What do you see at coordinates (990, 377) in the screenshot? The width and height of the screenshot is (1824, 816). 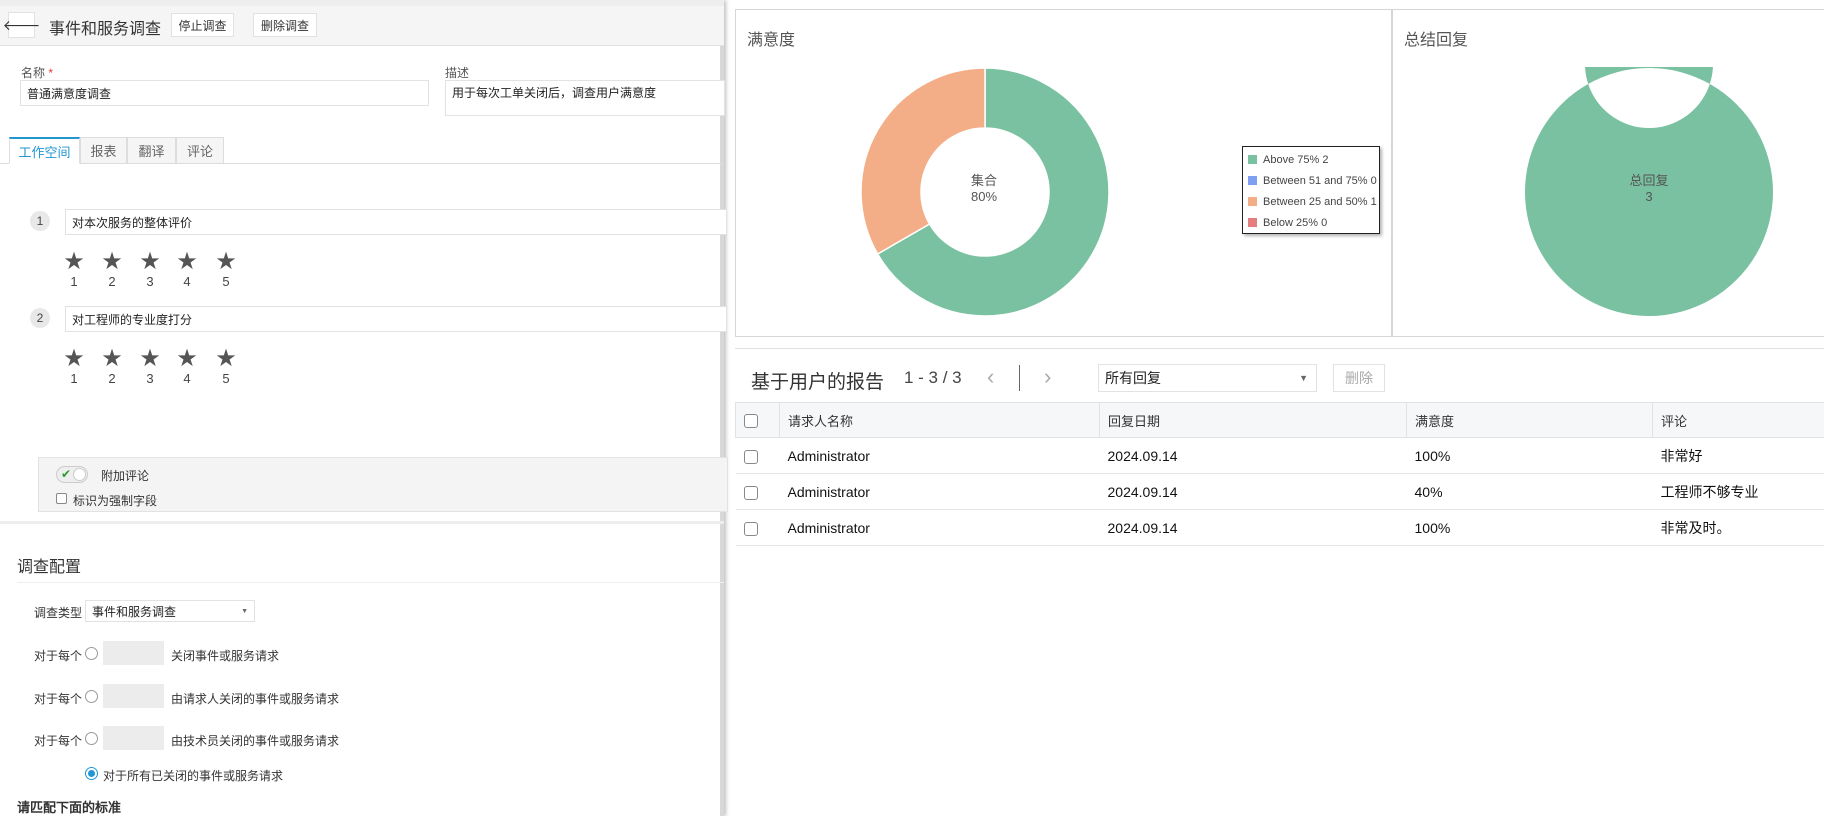 I see `prev-page-icon: ‹` at bounding box center [990, 377].